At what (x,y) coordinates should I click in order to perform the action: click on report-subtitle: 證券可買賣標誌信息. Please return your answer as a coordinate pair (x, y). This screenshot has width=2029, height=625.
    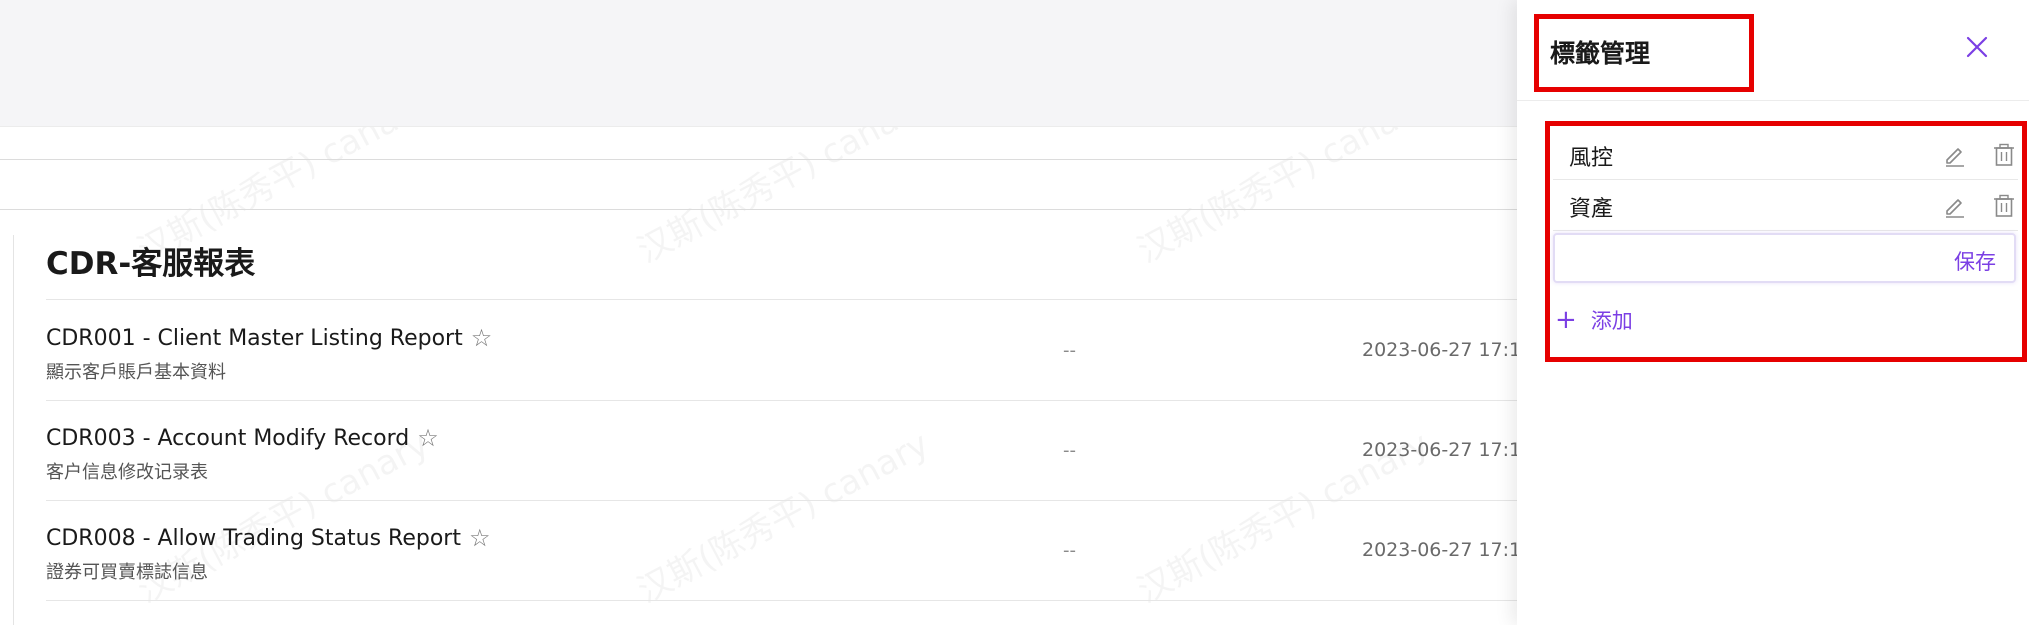
    Looking at the image, I should click on (127, 572).